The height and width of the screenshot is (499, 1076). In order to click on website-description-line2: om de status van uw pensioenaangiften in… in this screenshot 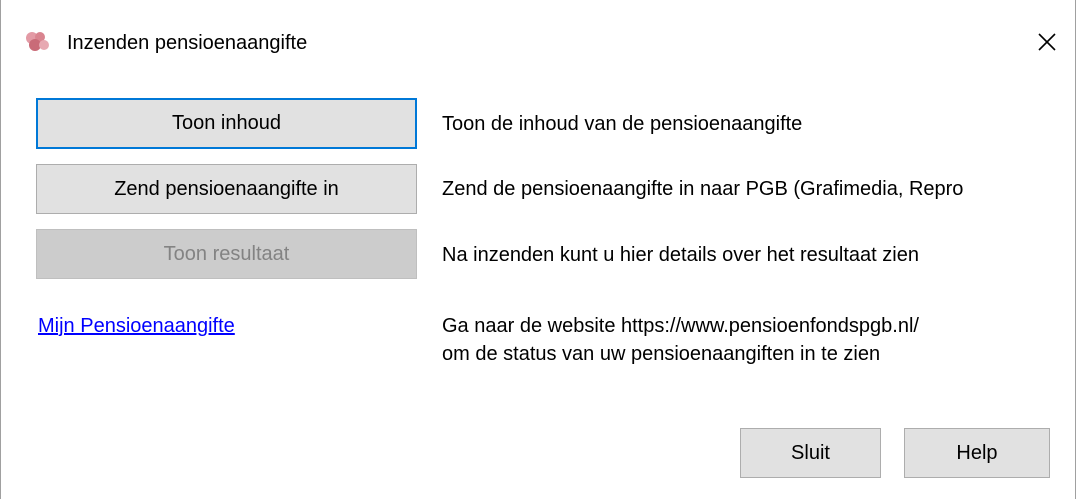, I will do `click(661, 354)`.